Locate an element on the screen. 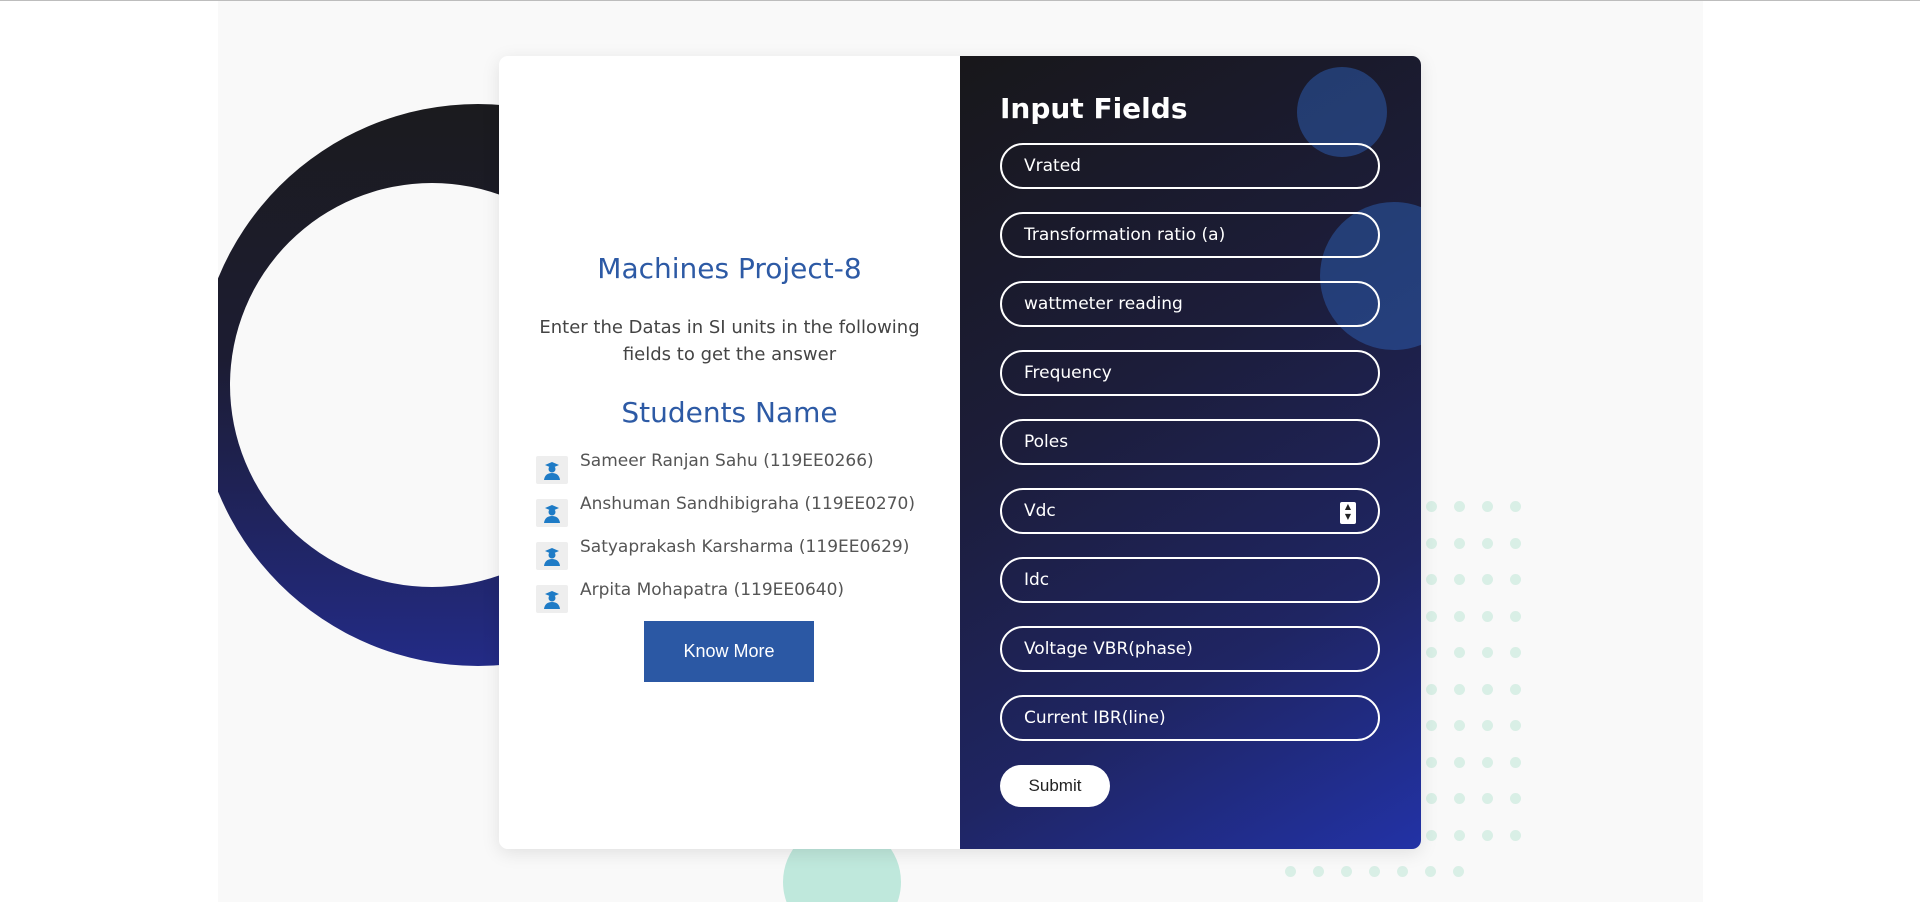  current-ibr-input: Current IBR(line) is located at coordinates (1190, 718).